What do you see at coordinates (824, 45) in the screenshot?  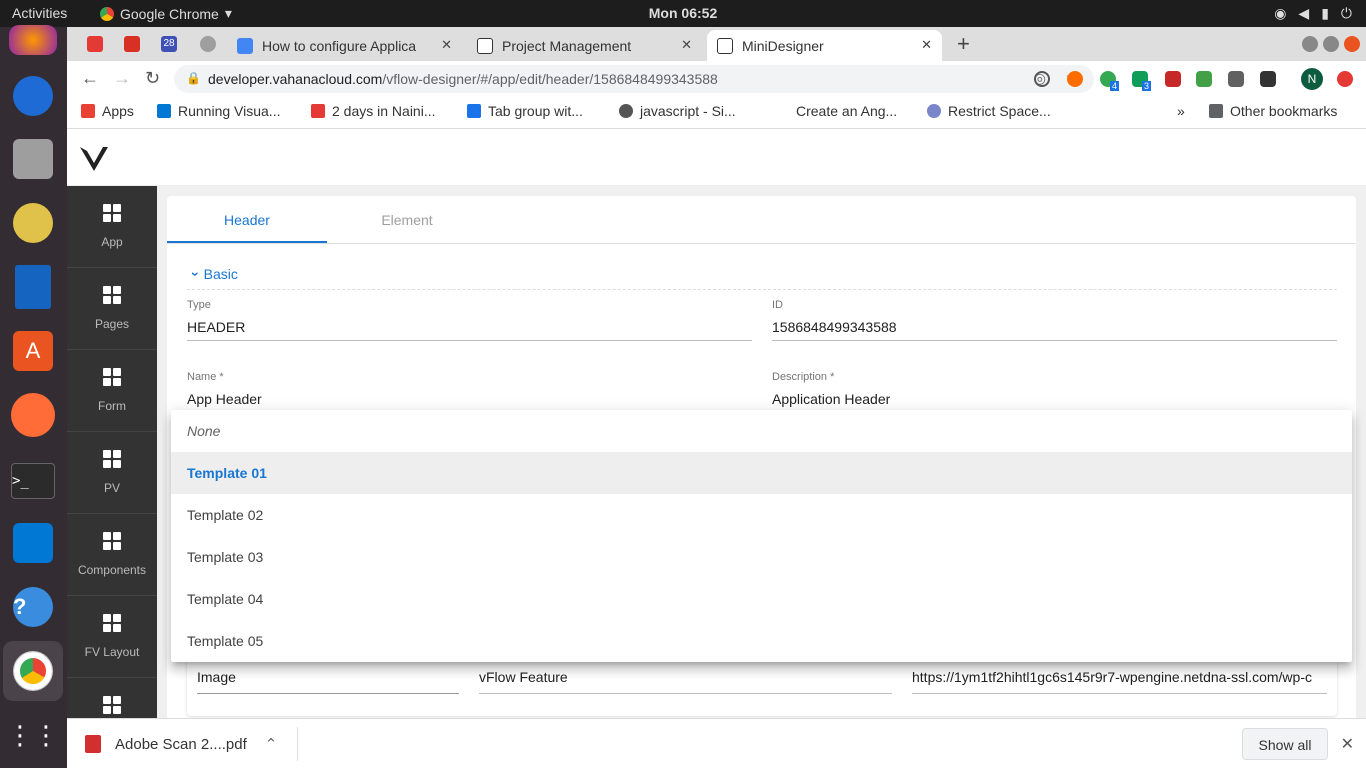 I see `tab-minidesigner: MiniDesigner ✕` at bounding box center [824, 45].